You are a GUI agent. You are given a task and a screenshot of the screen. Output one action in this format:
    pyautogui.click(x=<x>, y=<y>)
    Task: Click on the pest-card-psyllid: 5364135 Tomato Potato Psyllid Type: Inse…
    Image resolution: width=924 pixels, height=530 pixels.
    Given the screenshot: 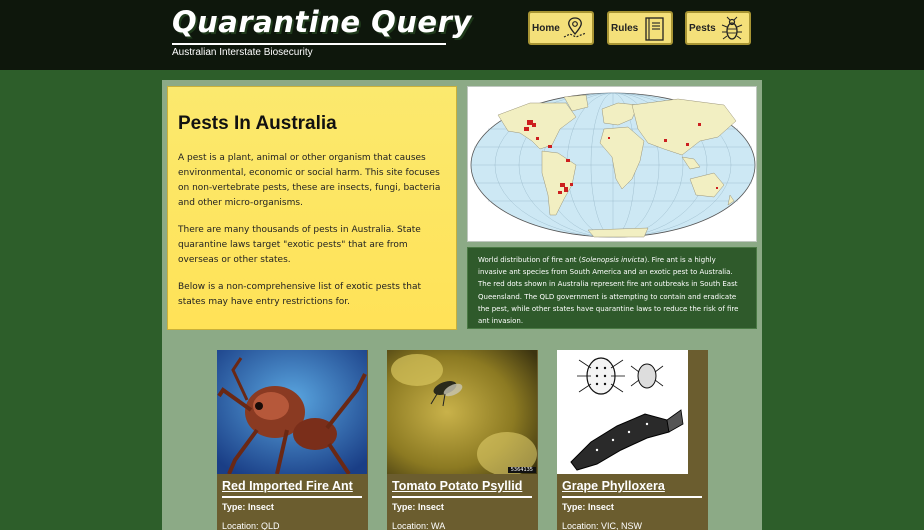 What is the action you would take?
    pyautogui.click(x=462, y=440)
    